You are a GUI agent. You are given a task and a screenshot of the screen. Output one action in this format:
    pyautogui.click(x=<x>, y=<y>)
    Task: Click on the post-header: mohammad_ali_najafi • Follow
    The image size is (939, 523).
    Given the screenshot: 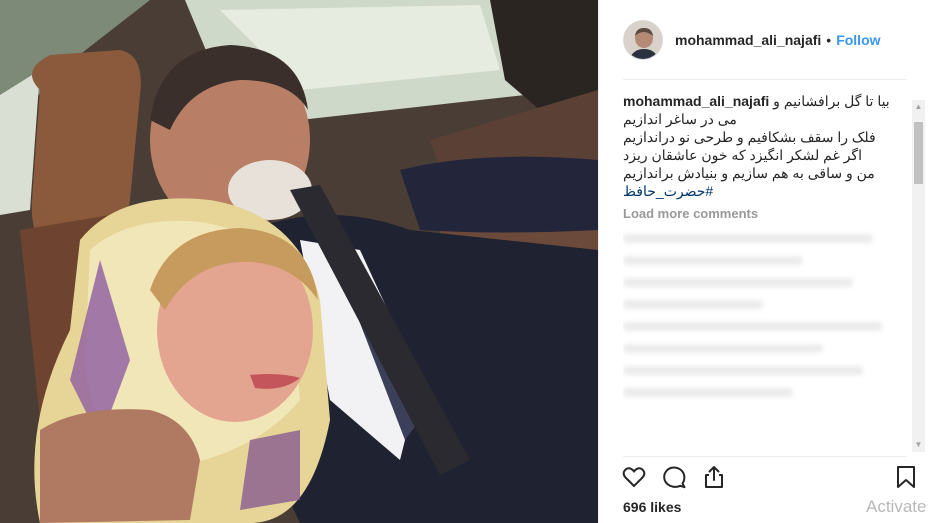 What is the action you would take?
    pyautogui.click(x=769, y=40)
    